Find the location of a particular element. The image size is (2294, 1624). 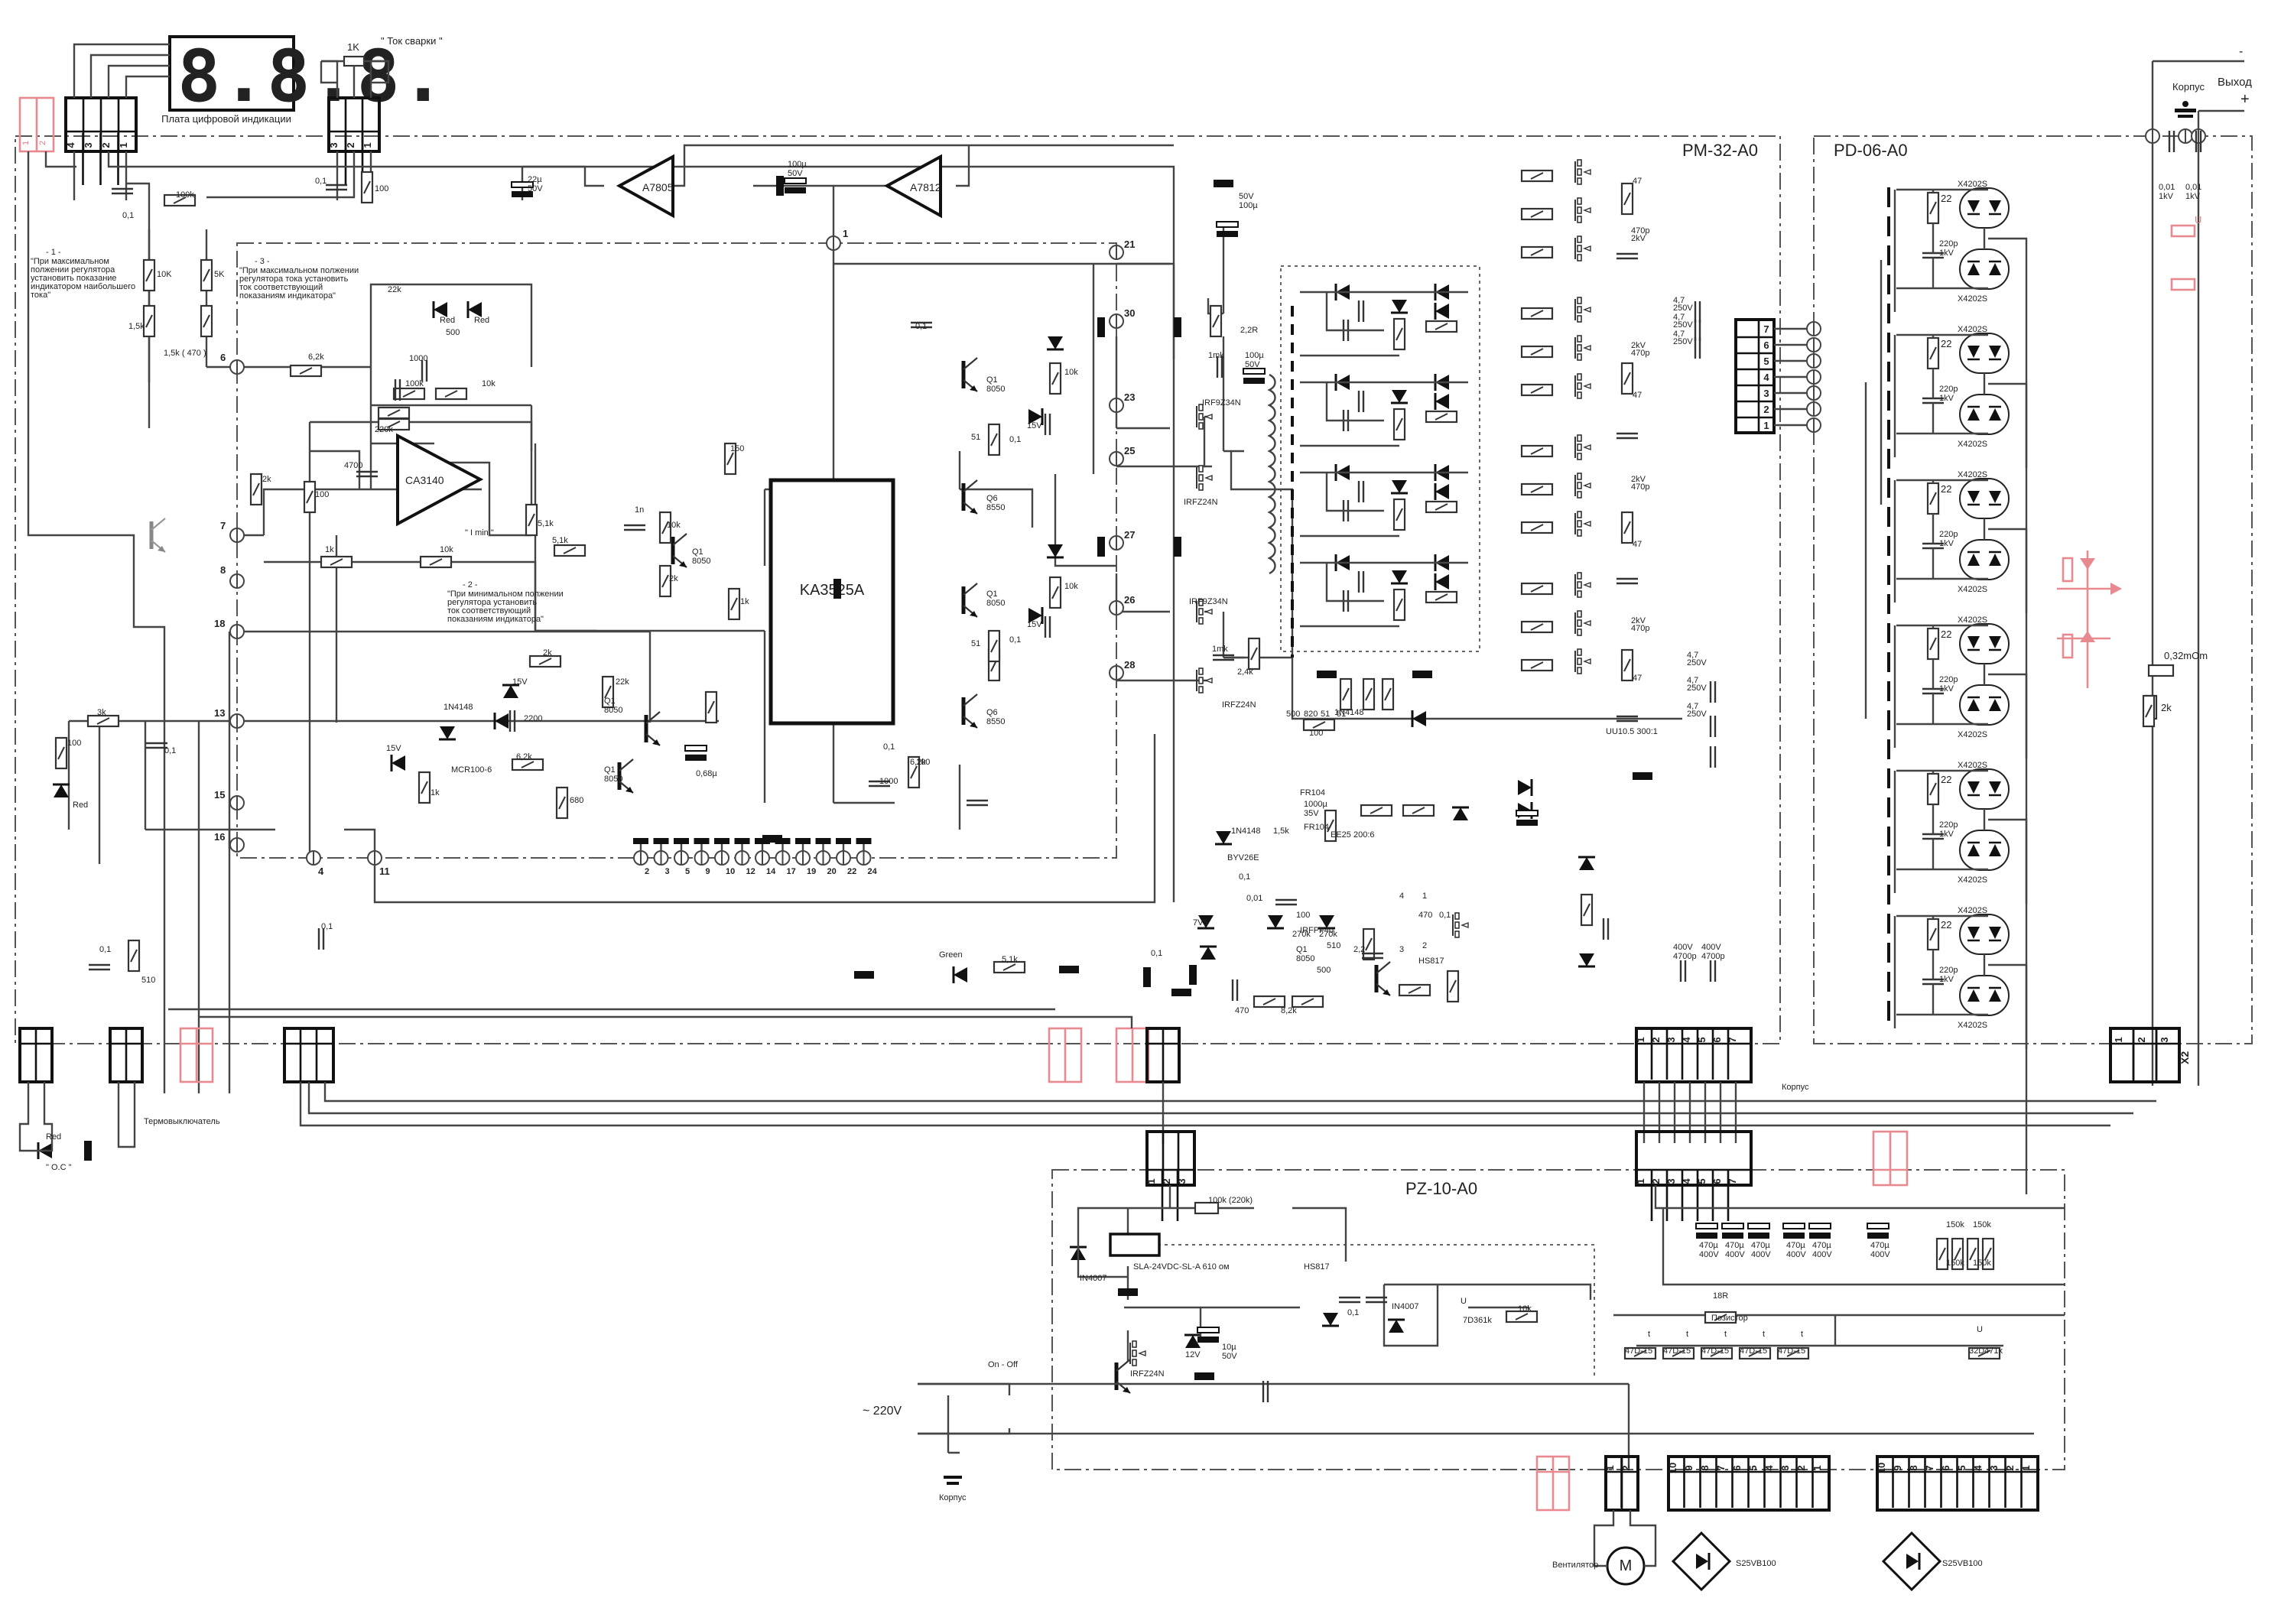

component-label: 8550 is located at coordinates (995, 507).